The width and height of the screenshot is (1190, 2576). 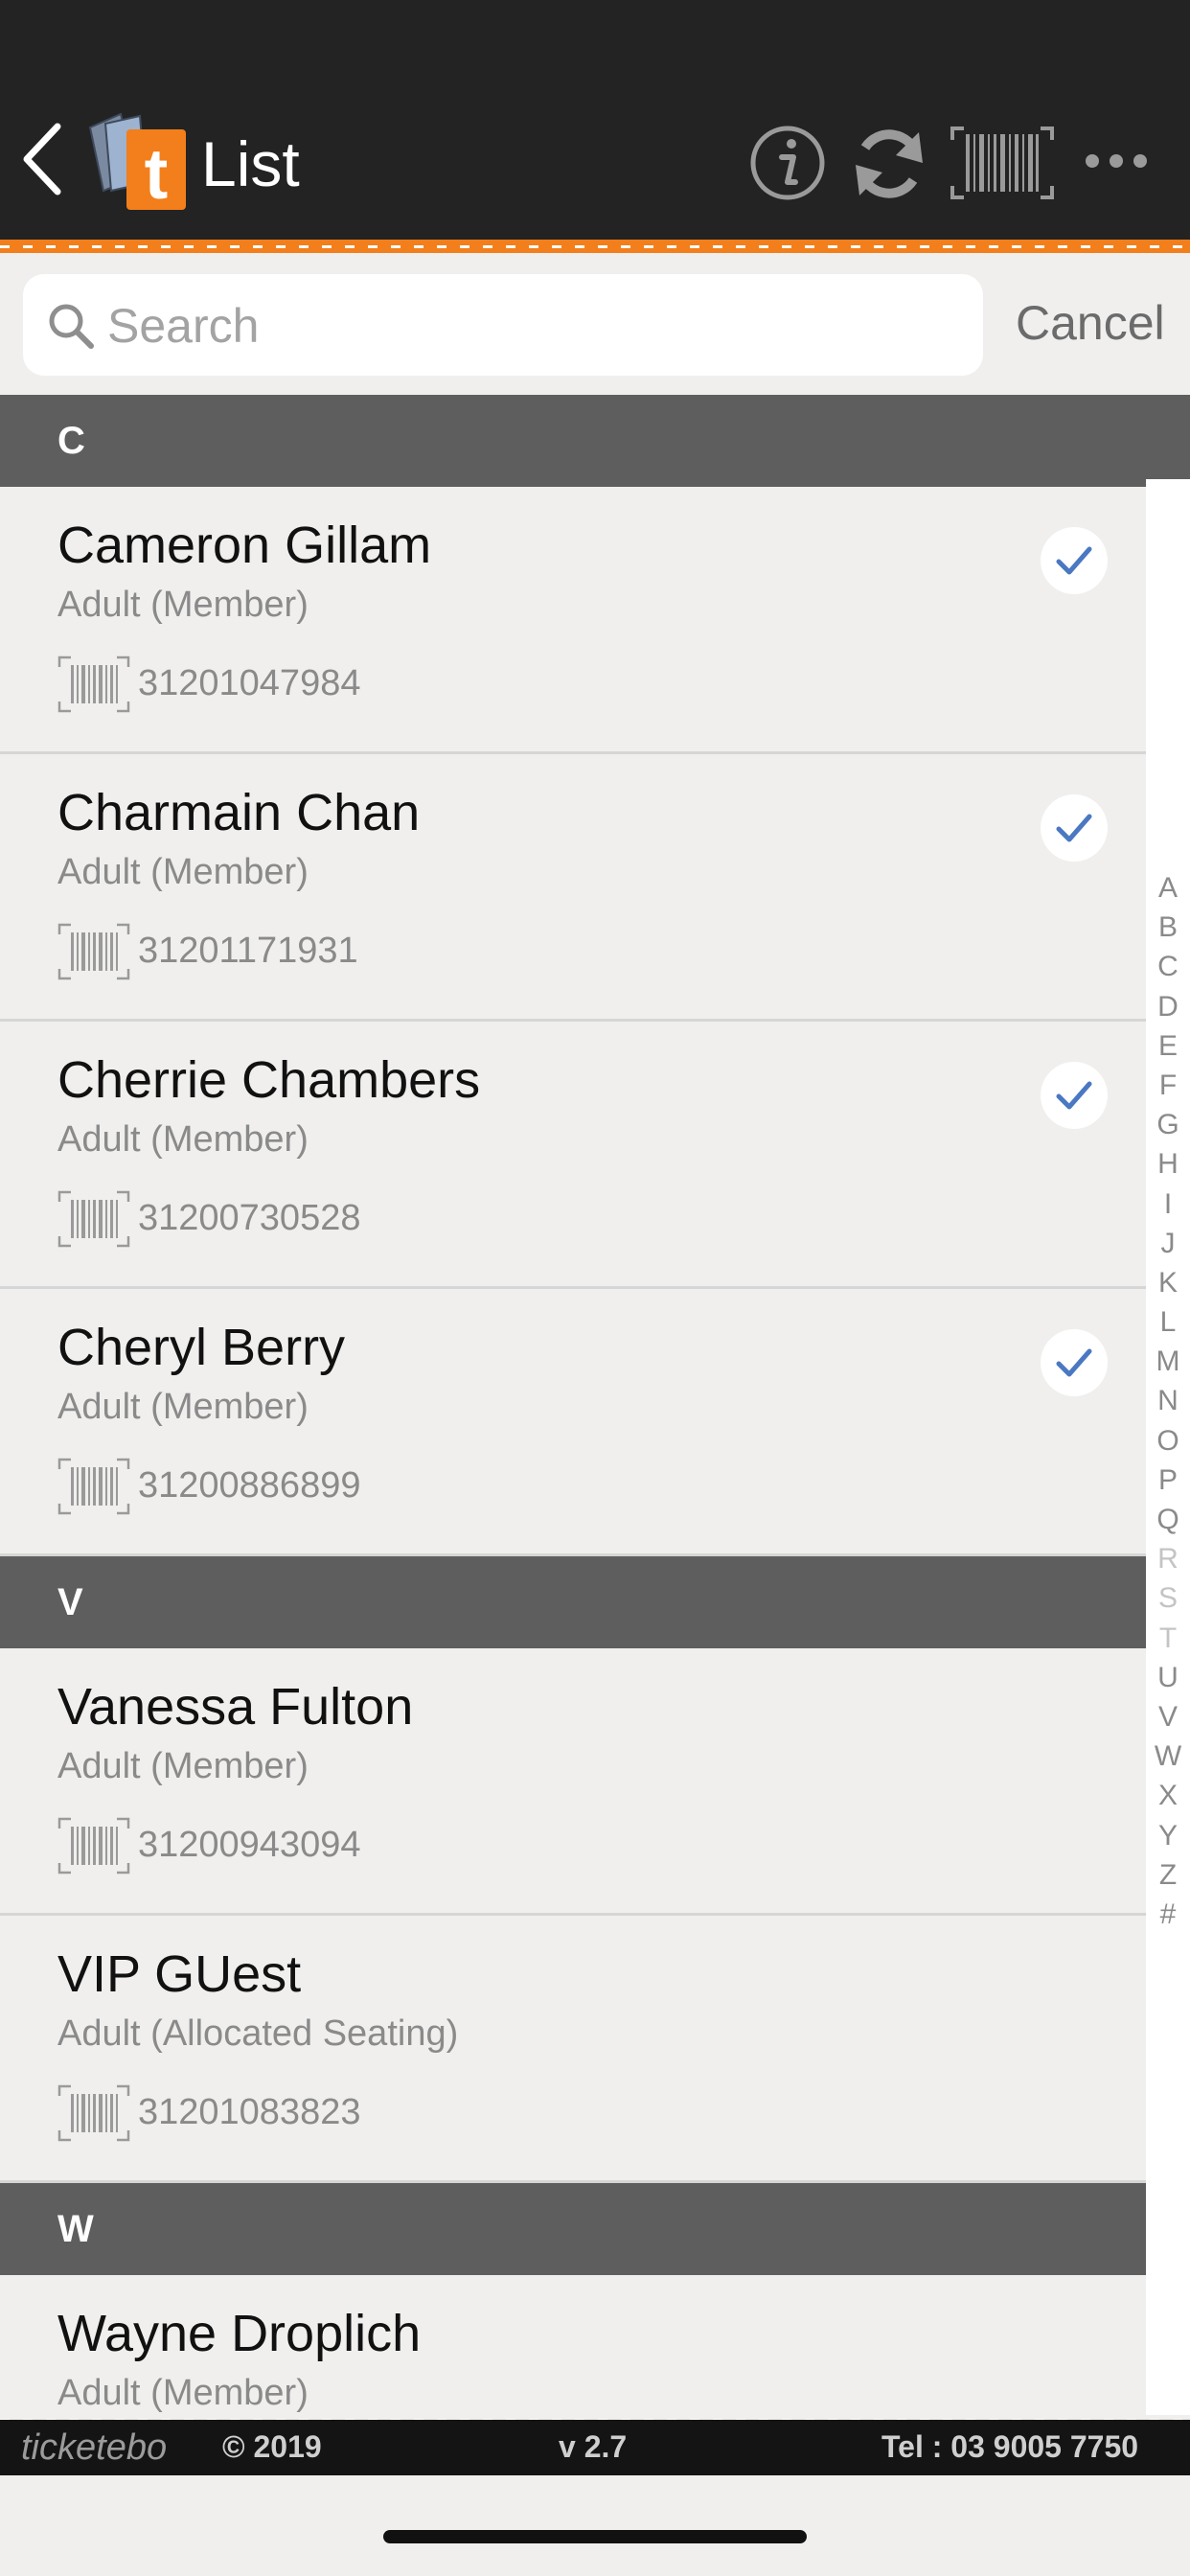 I want to click on guest-name: Cameron Gillam, so click(x=245, y=545).